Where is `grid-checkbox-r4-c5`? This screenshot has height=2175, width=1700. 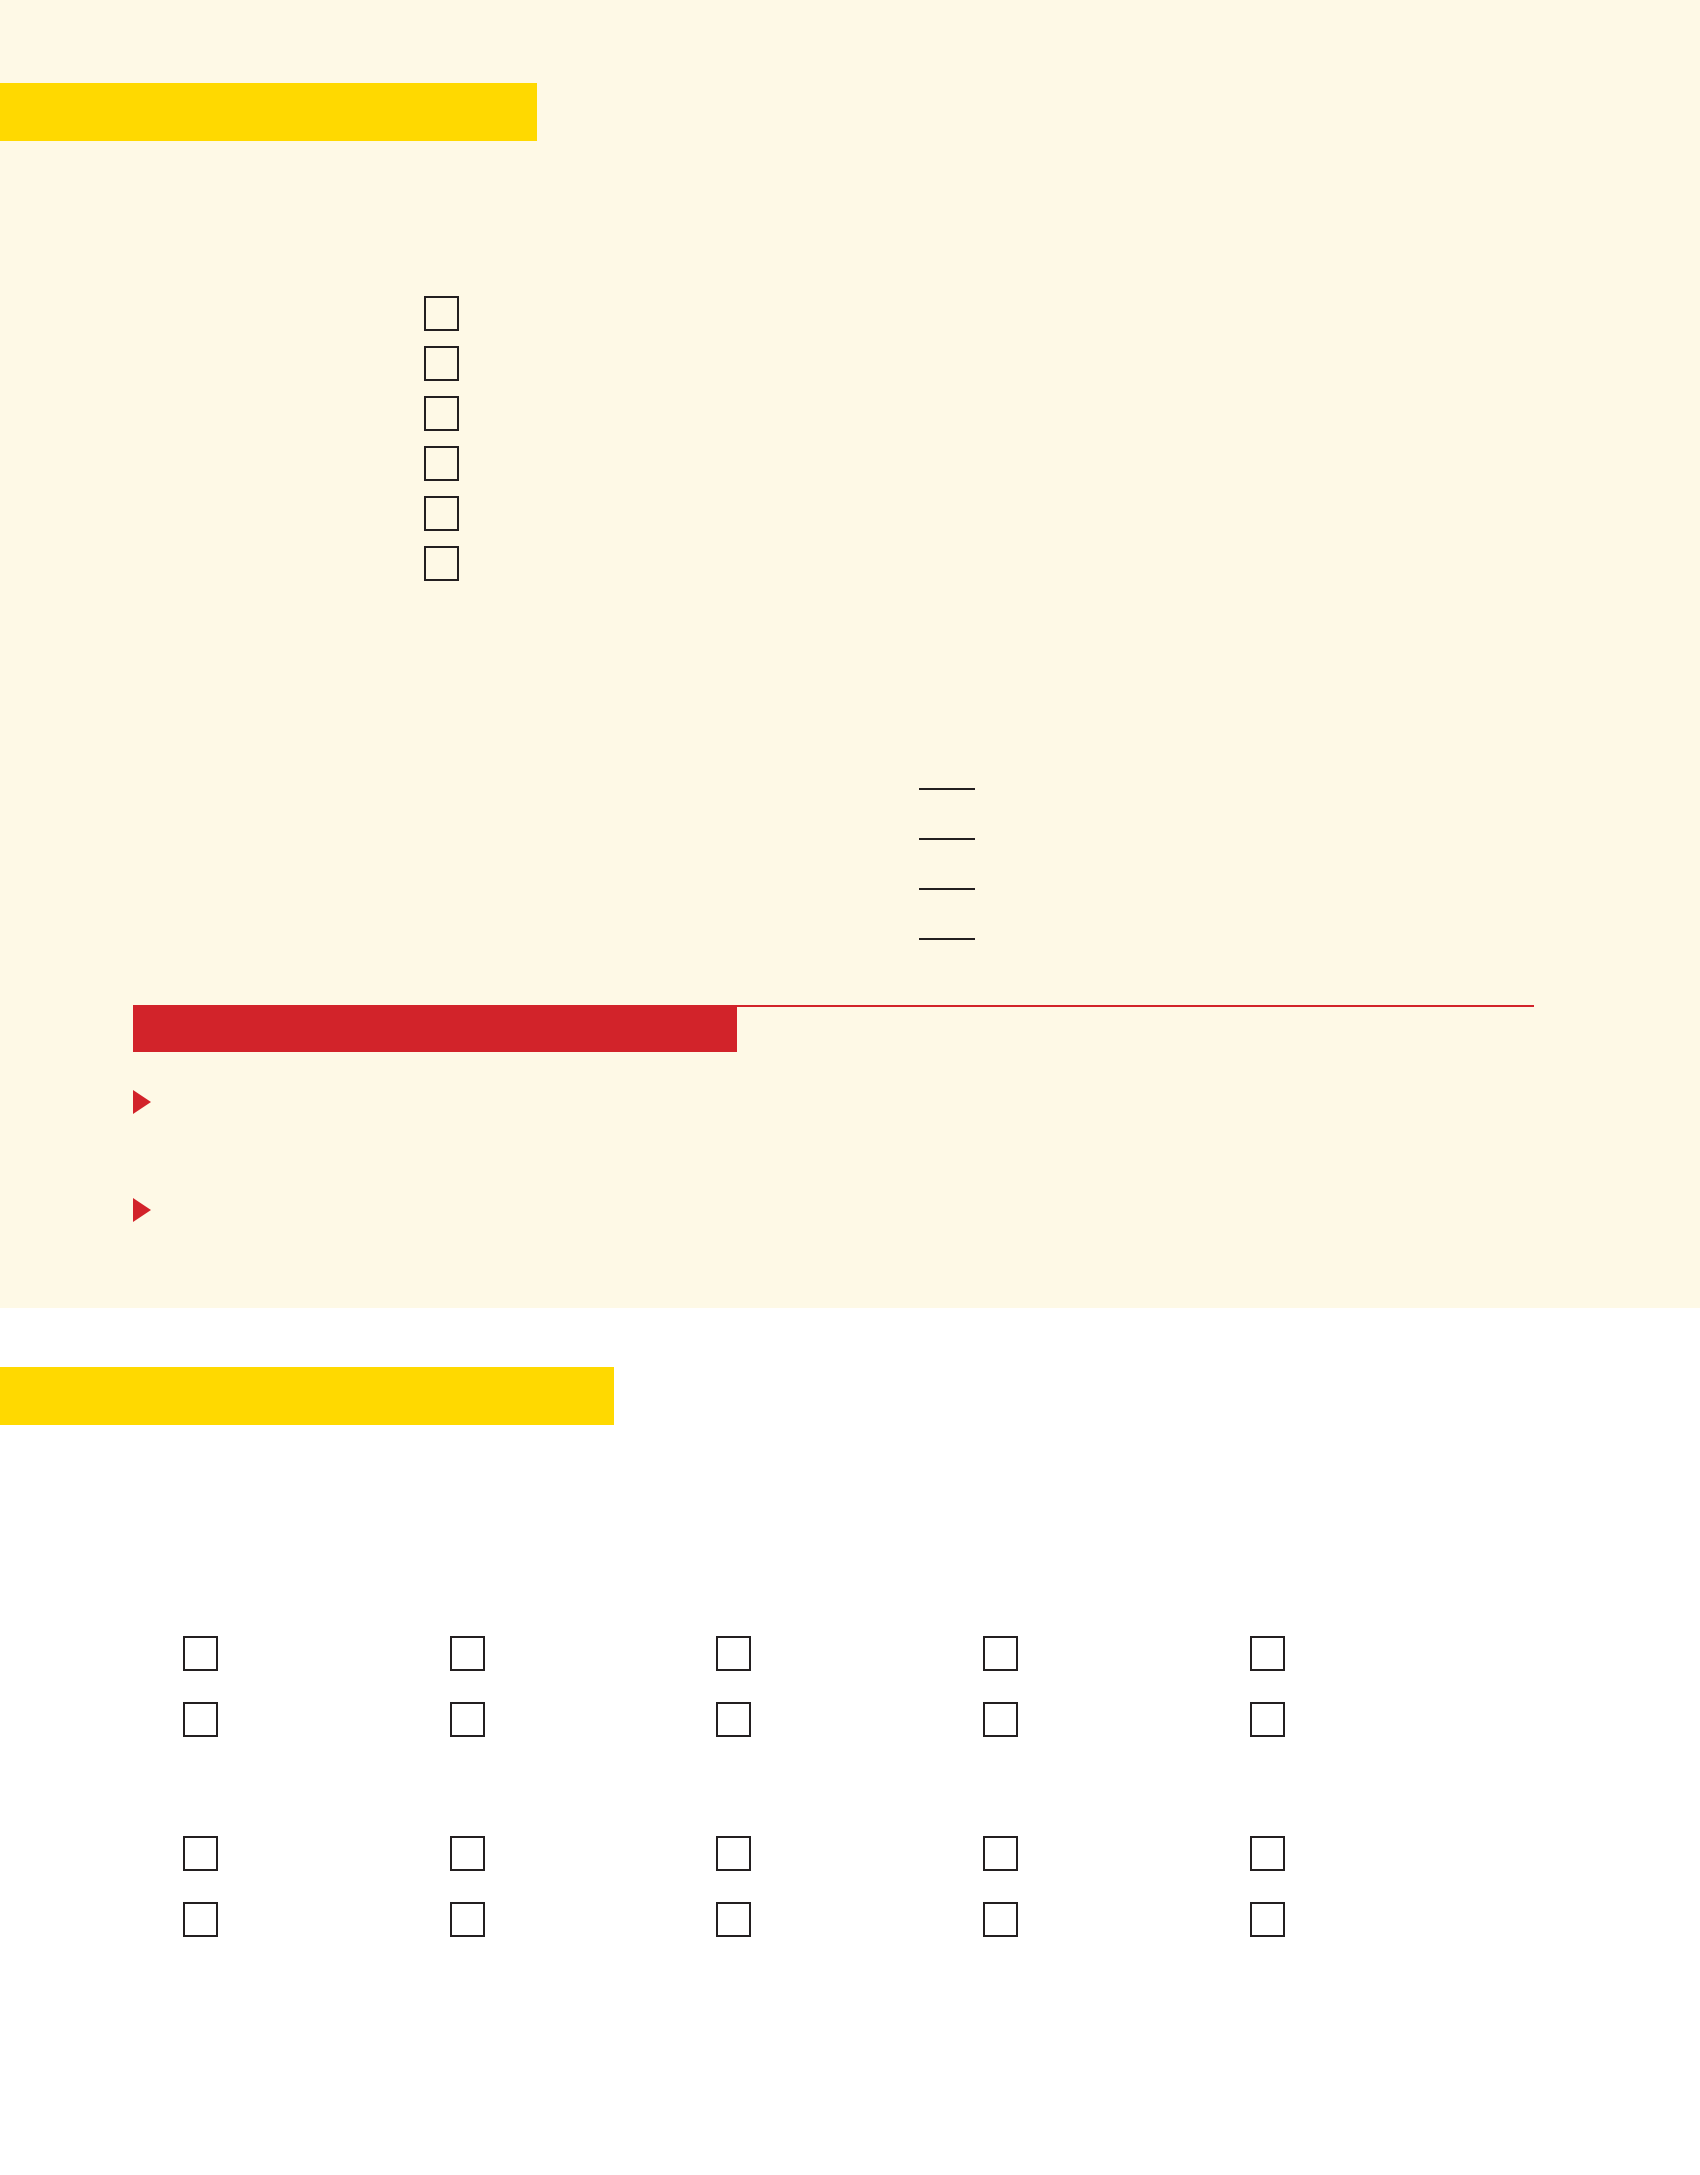
grid-checkbox-r4-c5 is located at coordinates (1267, 1919).